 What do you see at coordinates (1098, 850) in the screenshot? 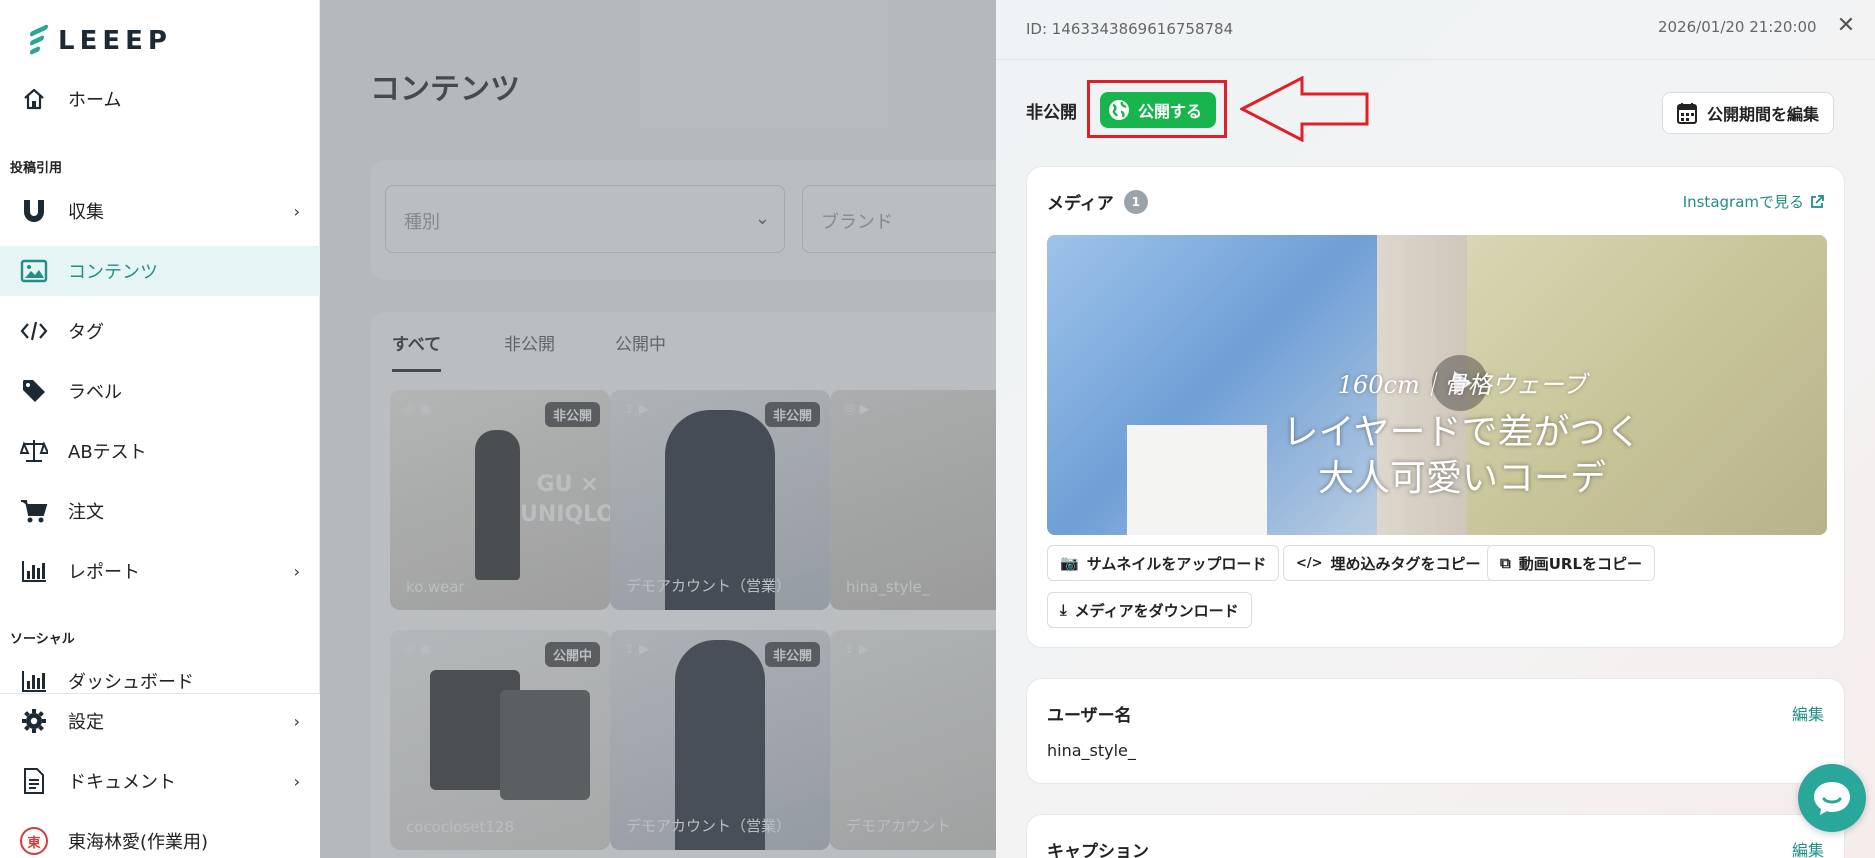
I see `caption-title: キャプション` at bounding box center [1098, 850].